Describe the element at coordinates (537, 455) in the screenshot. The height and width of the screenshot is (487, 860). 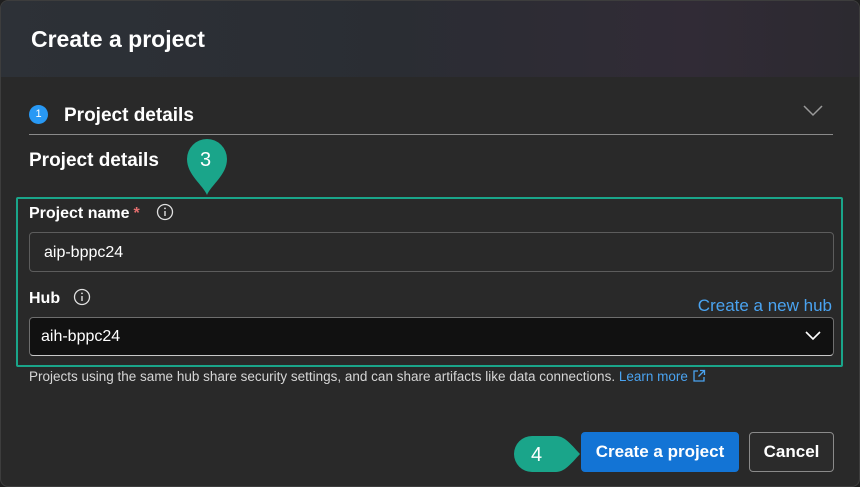
I see `callout-number: 4` at that location.